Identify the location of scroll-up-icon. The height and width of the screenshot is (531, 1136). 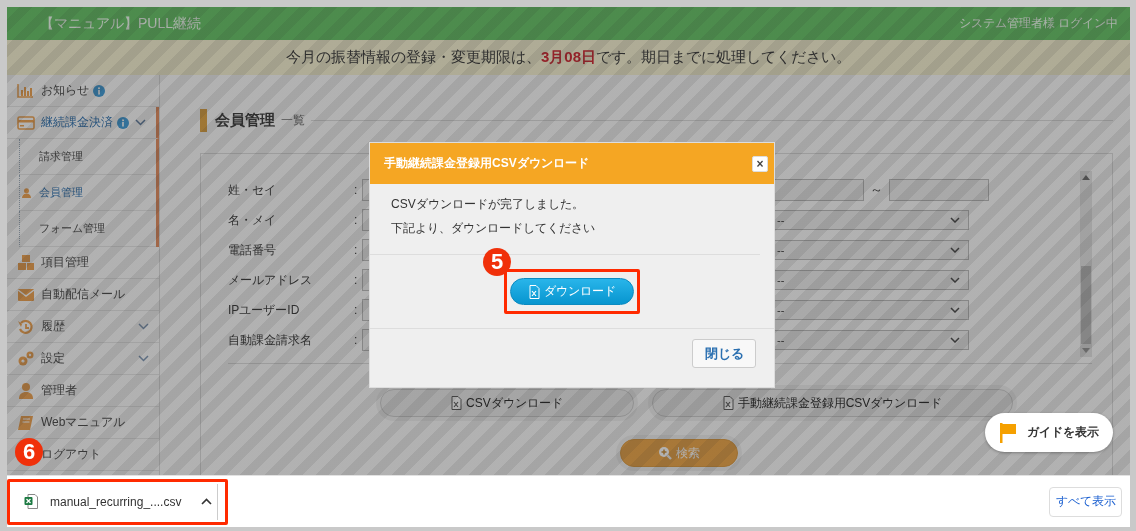
(1086, 177).